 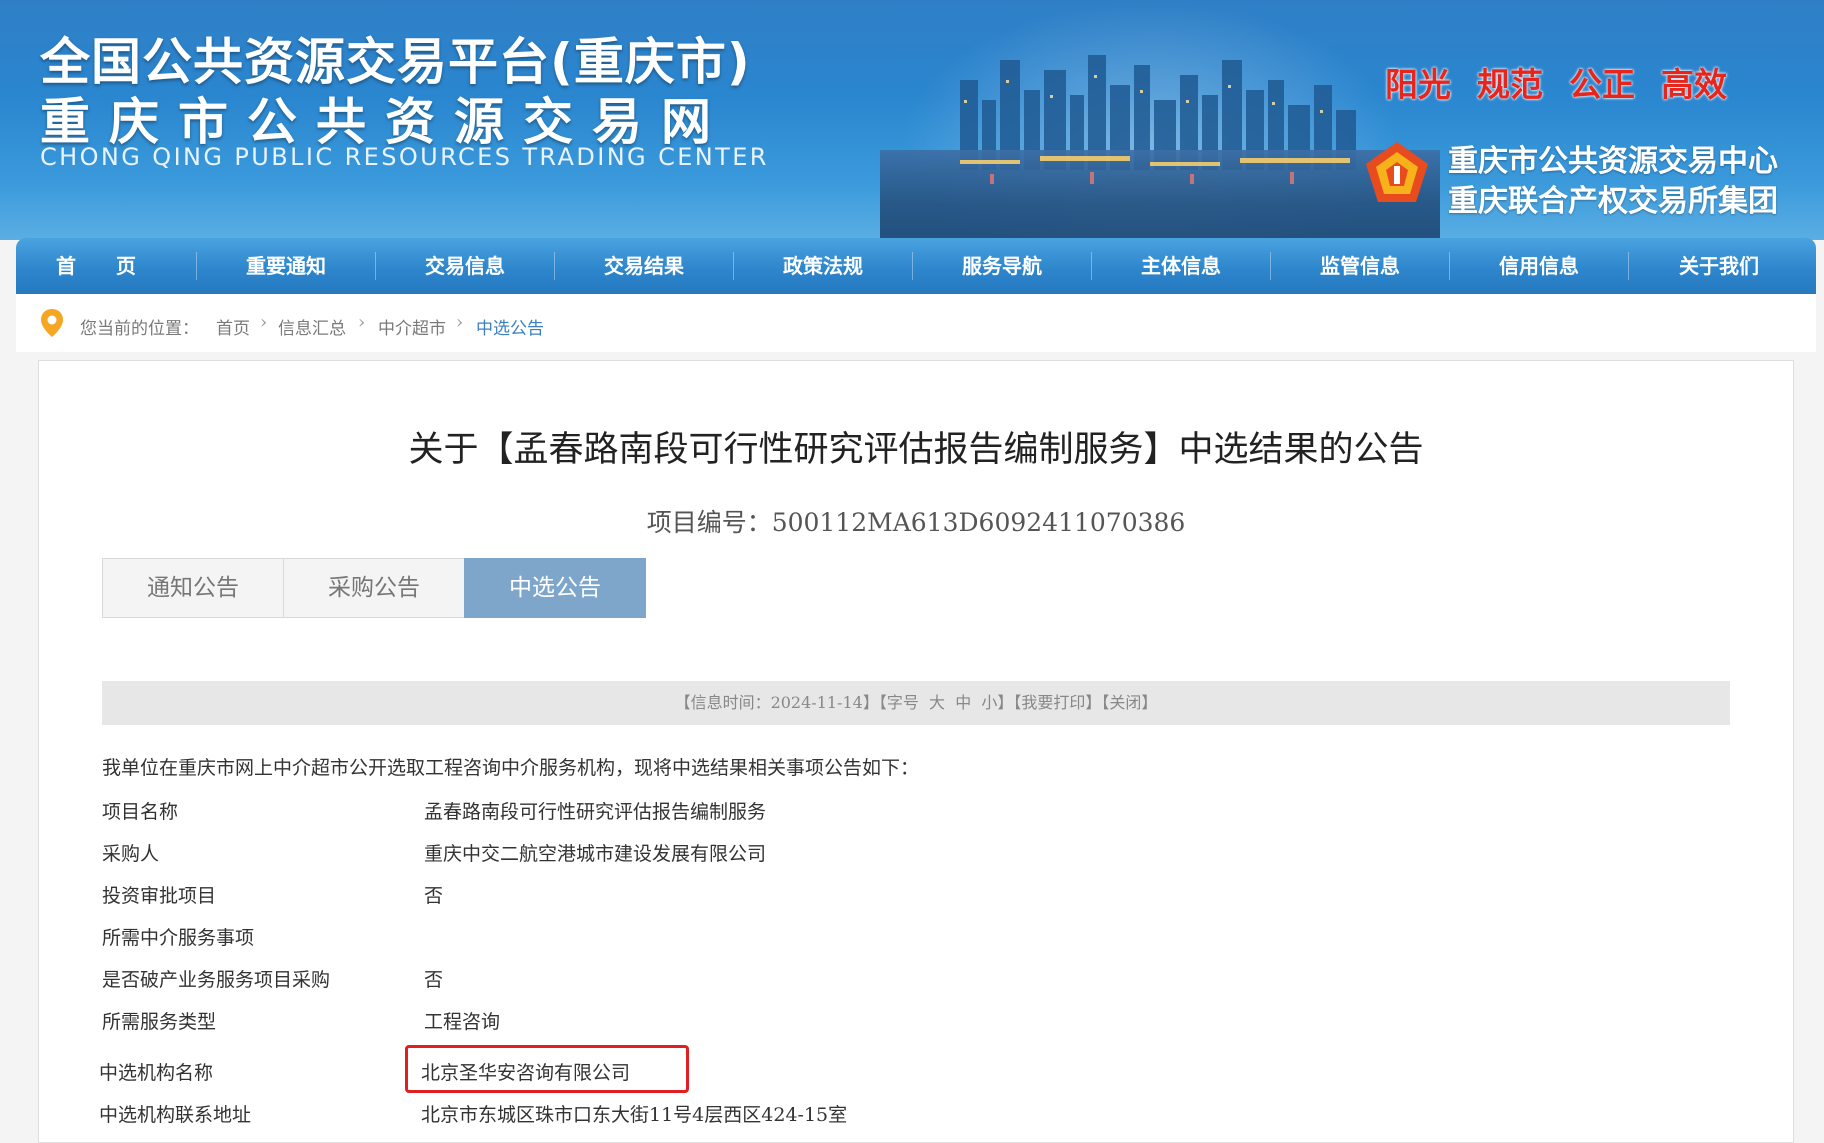 I want to click on detail-key: 所需服务类型, so click(x=159, y=1022).